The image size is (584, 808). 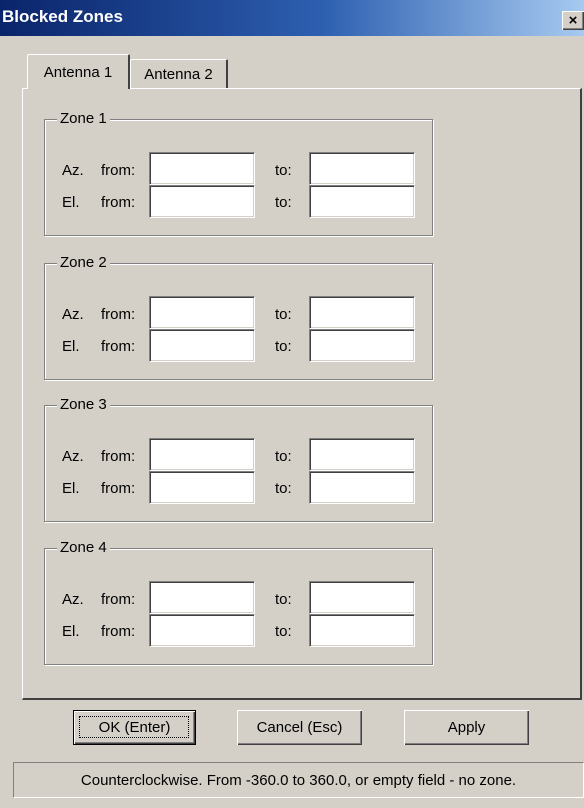 What do you see at coordinates (202, 487) in the screenshot?
I see `zone-3-el-from-input` at bounding box center [202, 487].